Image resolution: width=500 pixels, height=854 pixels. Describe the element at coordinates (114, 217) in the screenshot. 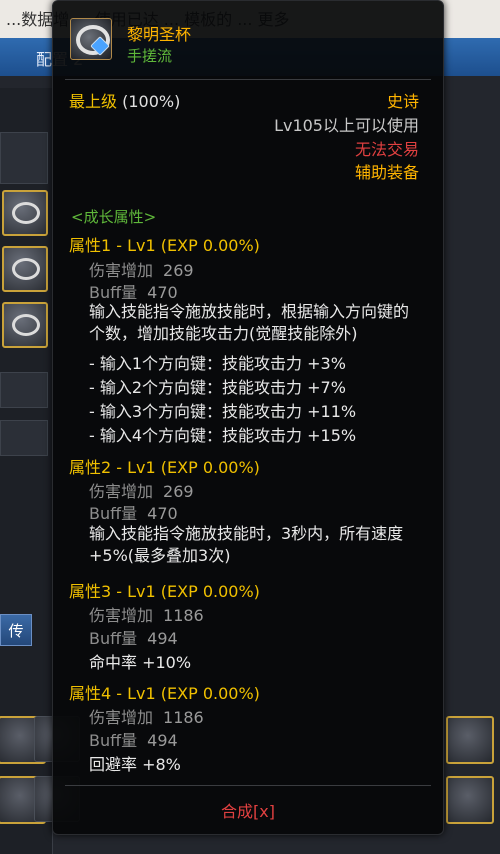

I see `growth-header: <成长属性>` at that location.